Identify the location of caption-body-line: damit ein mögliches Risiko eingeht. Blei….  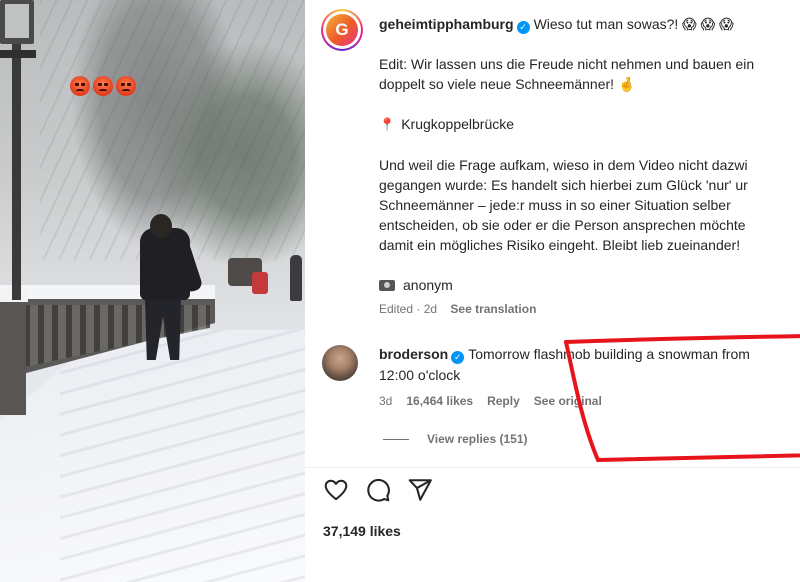
(560, 245).